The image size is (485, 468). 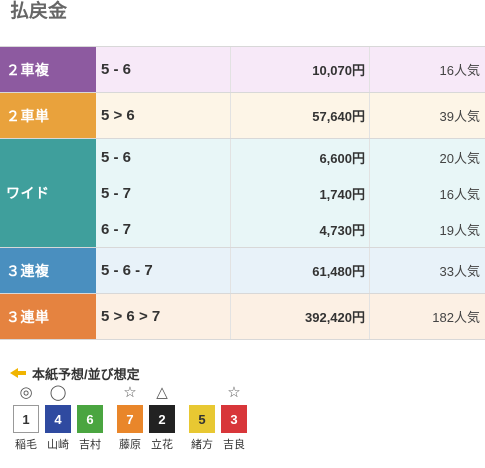 I want to click on payout-amount: 6,600円, so click(x=300, y=157).